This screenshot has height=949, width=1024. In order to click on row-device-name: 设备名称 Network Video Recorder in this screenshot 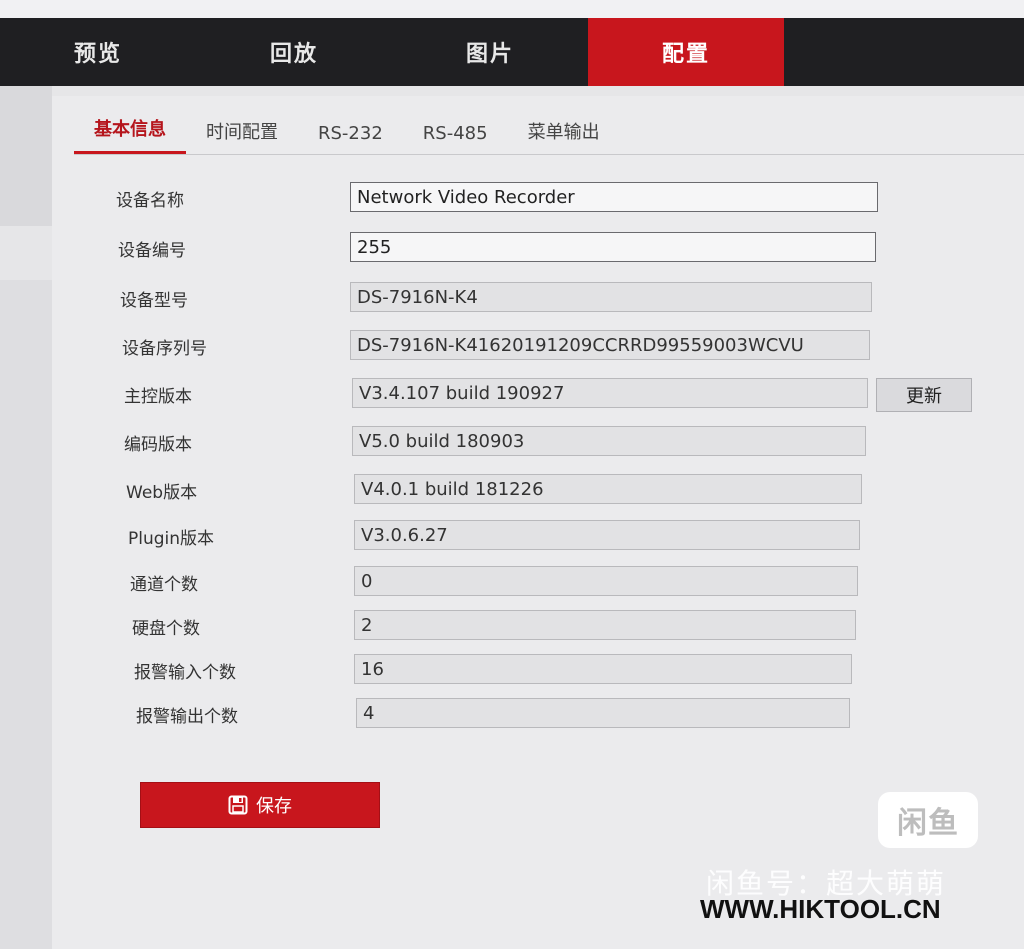, I will do `click(538, 198)`.